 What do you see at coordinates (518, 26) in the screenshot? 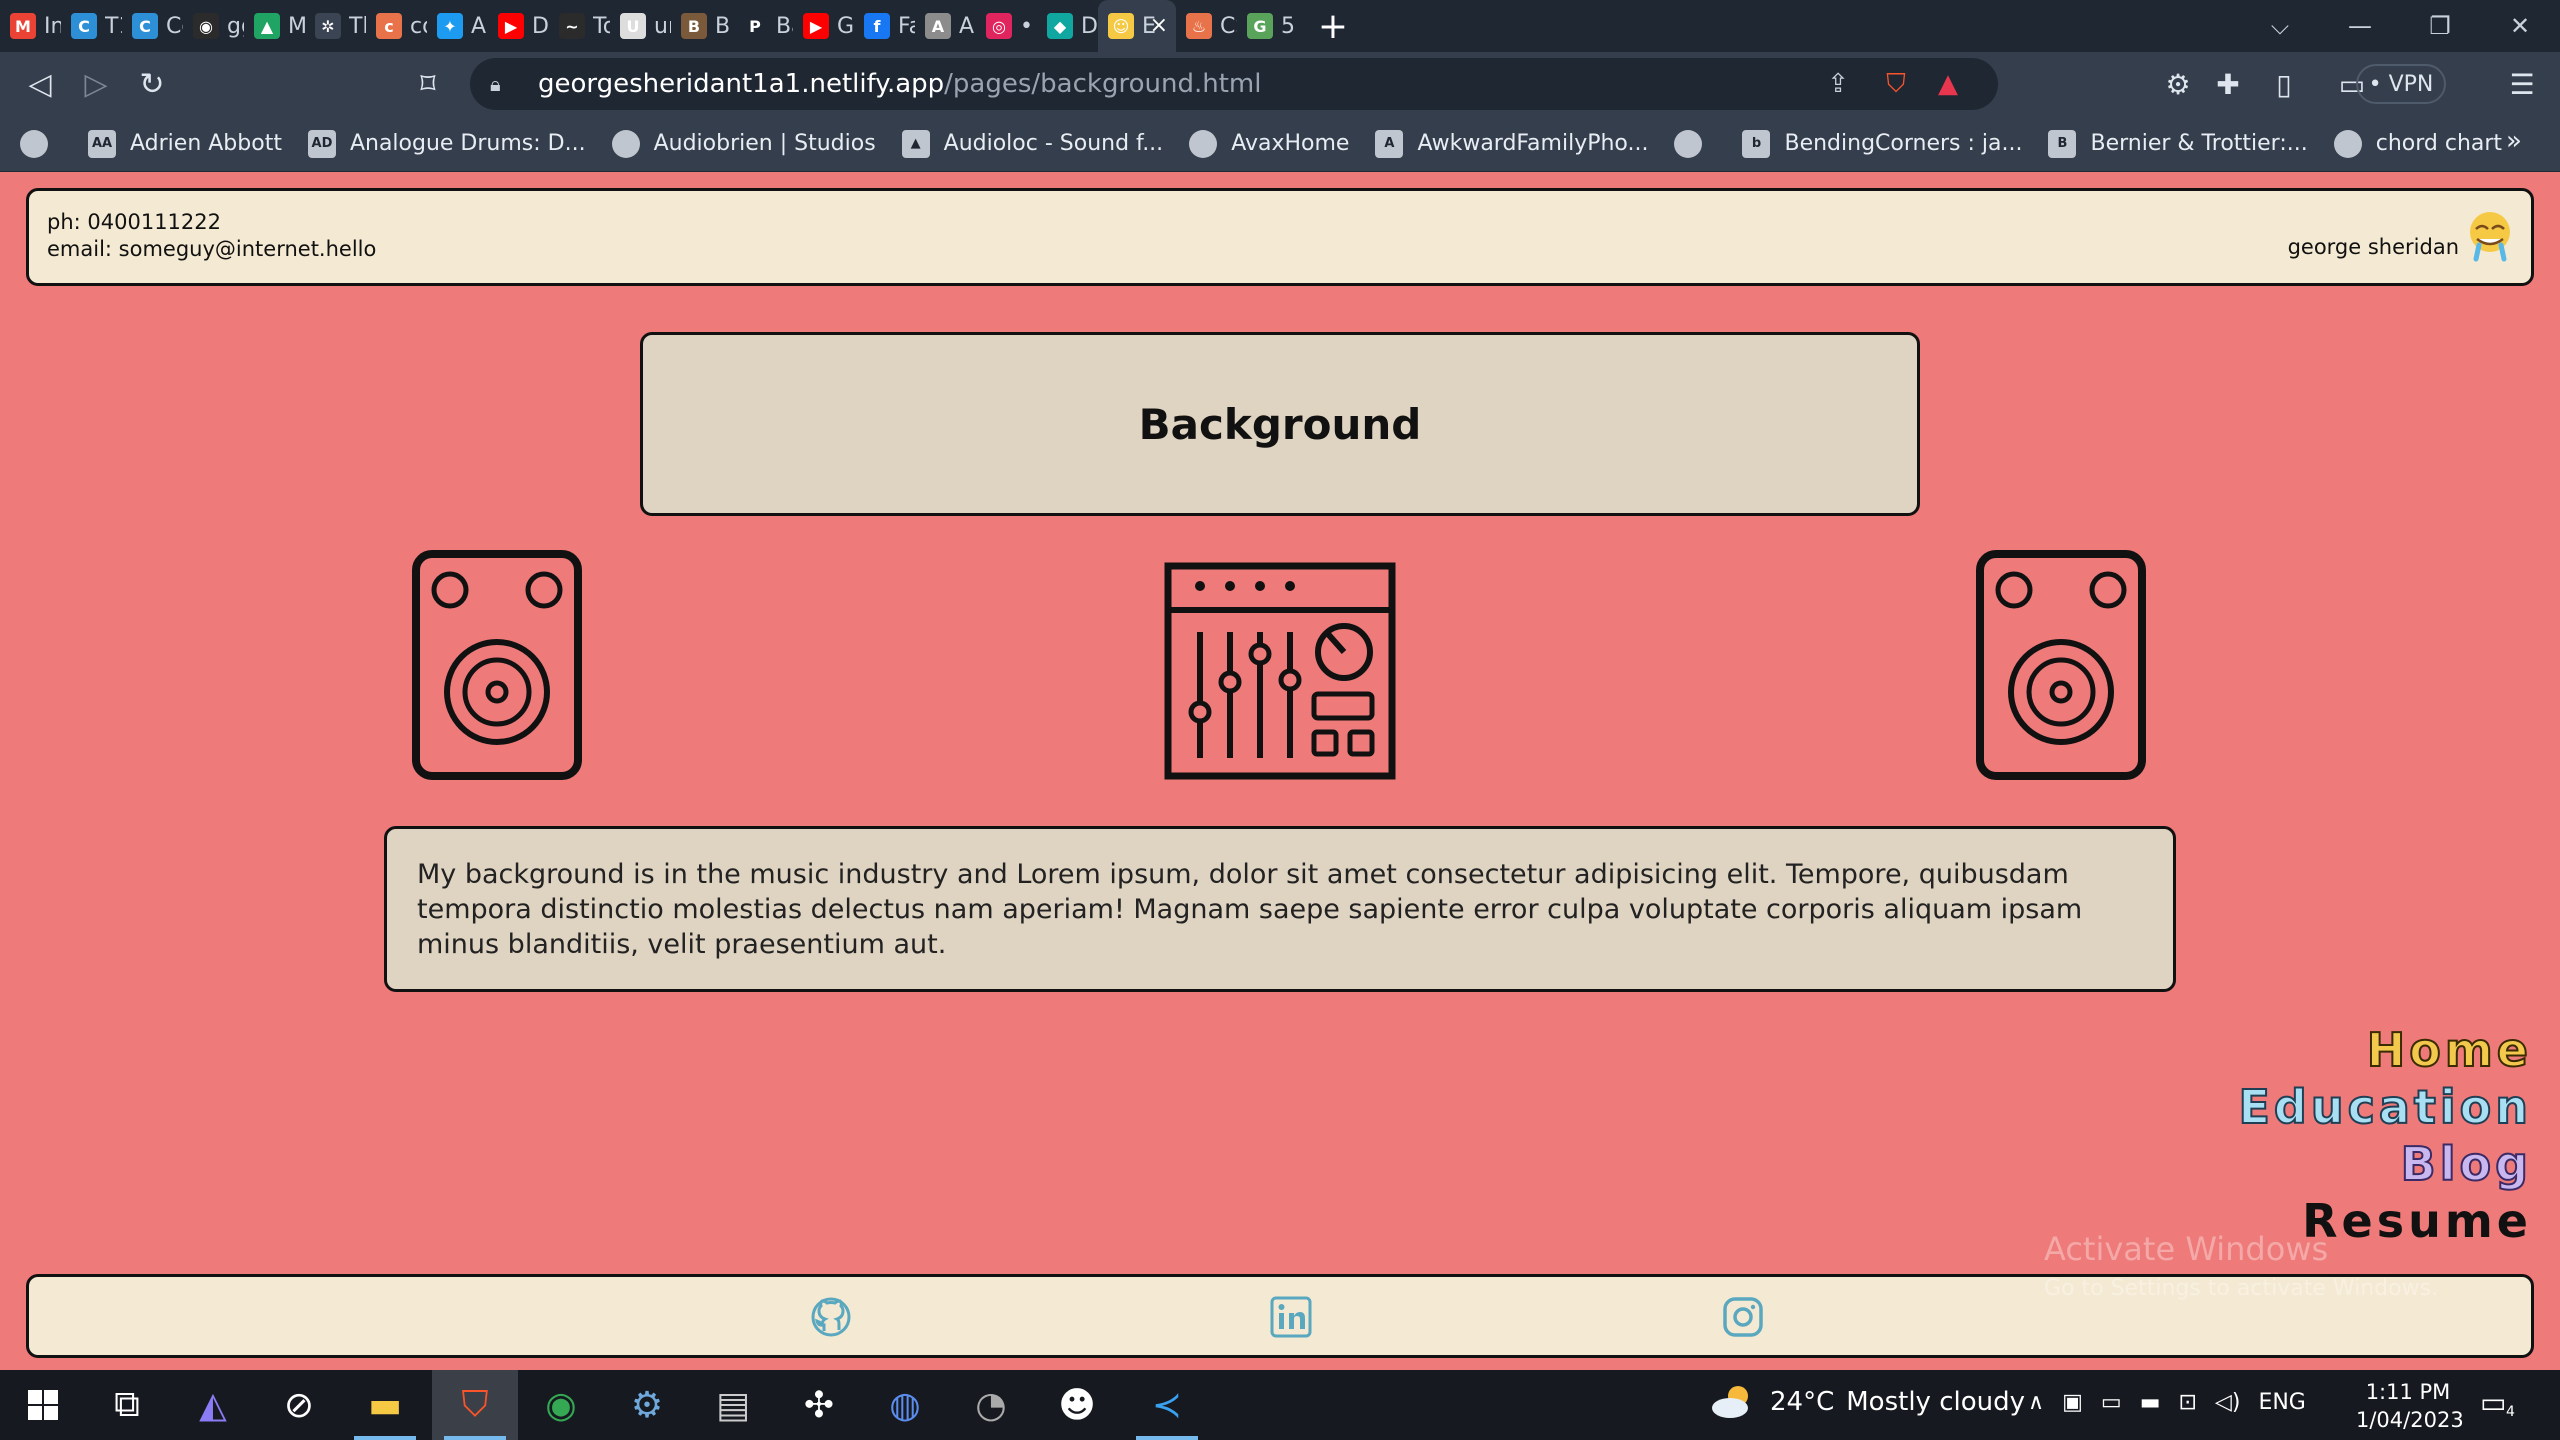
I see `browser-tab: ▶ DKM` at bounding box center [518, 26].